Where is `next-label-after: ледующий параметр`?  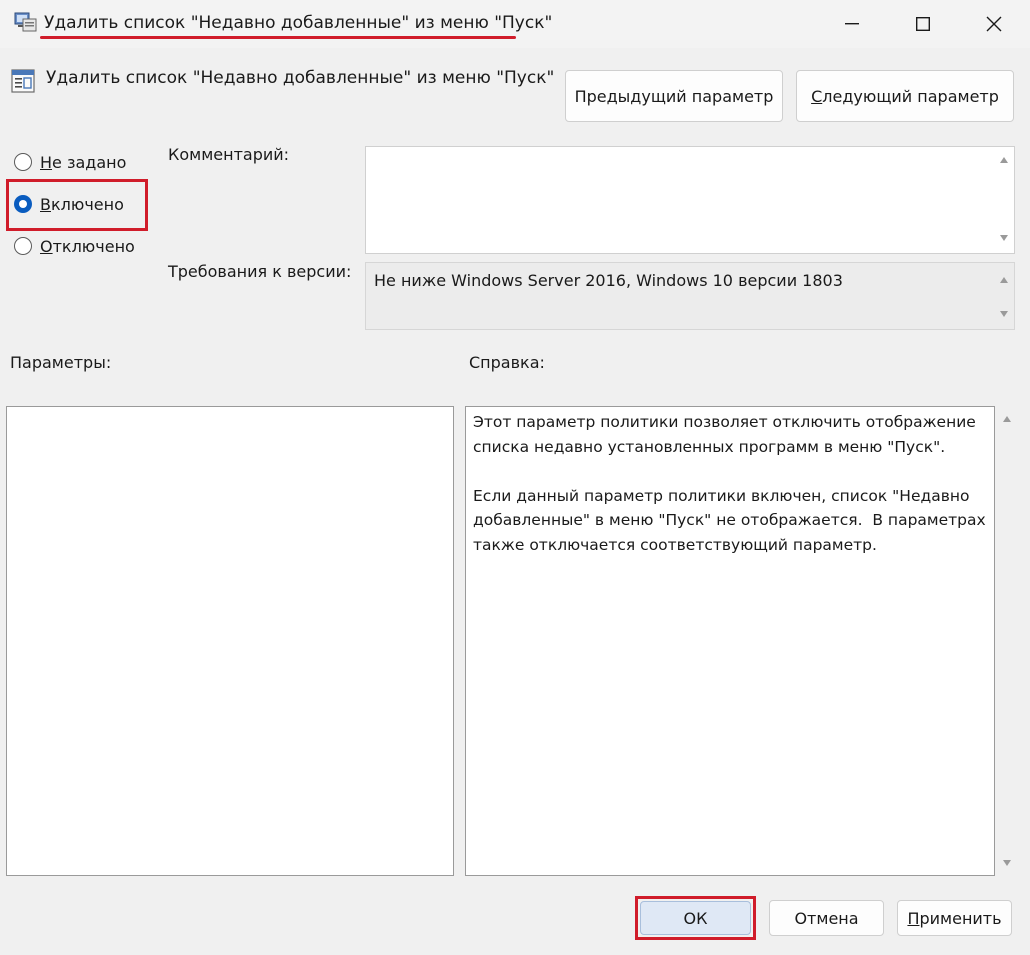
next-label-after: ледующий параметр is located at coordinates (910, 96).